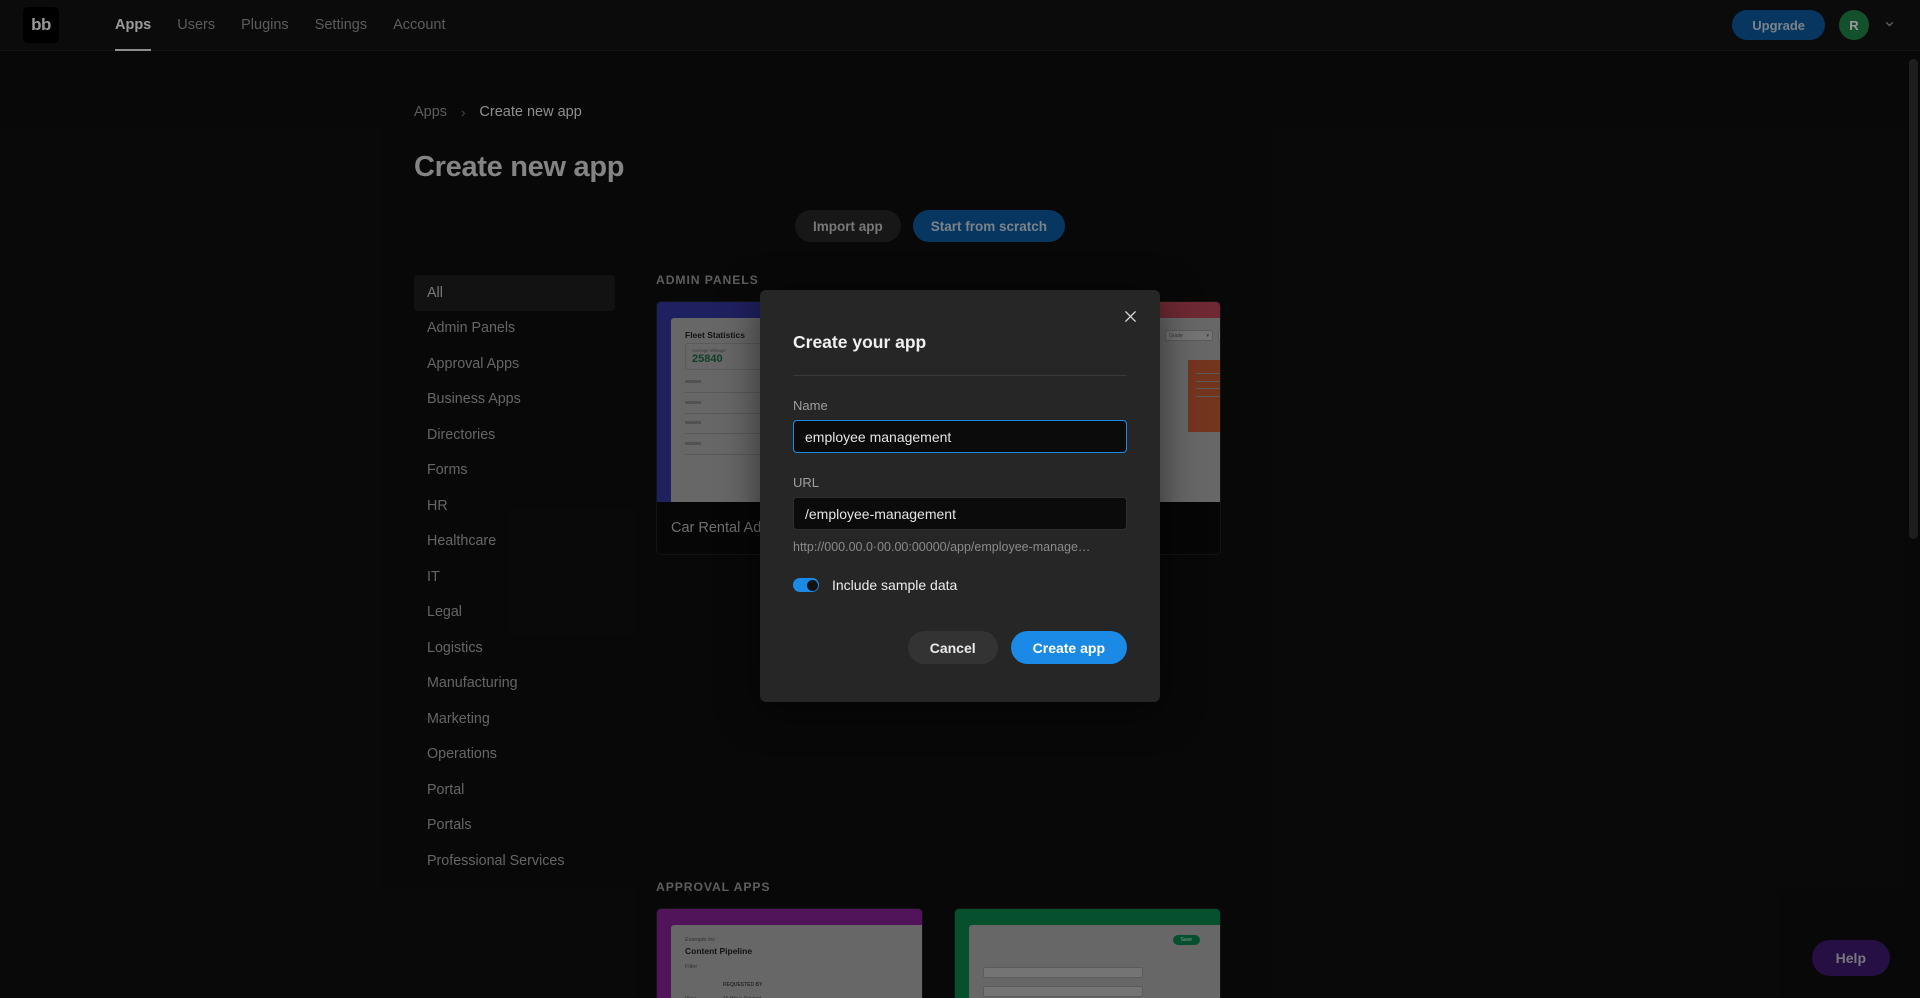  What do you see at coordinates (860, 342) in the screenshot?
I see `modal-title: Create your app` at bounding box center [860, 342].